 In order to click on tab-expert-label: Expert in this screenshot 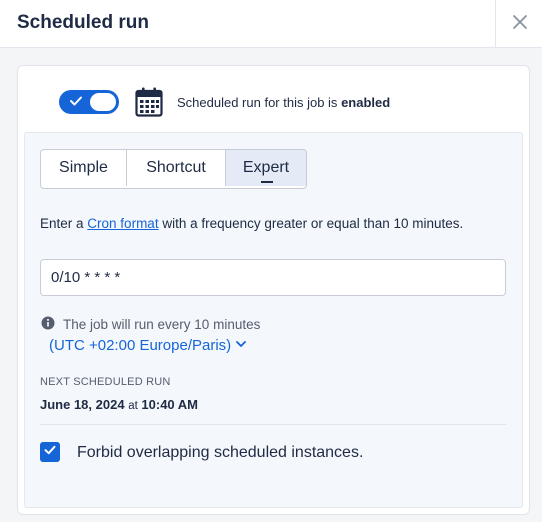, I will do `click(266, 167)`.